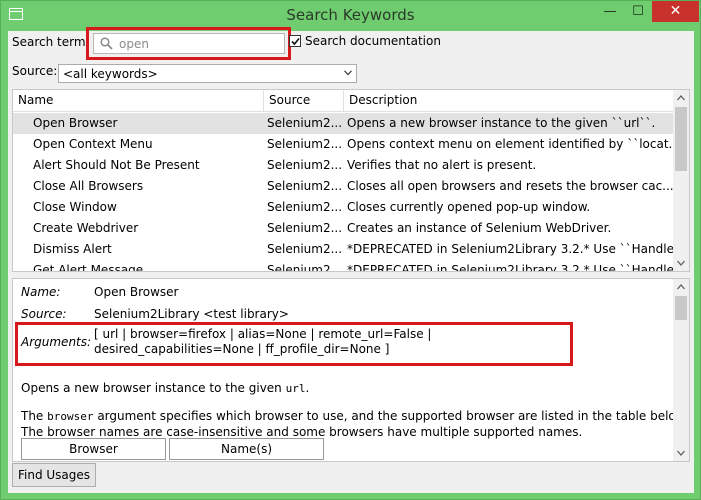  What do you see at coordinates (88, 267) in the screenshot?
I see `keyword-name: Get Alert Message` at bounding box center [88, 267].